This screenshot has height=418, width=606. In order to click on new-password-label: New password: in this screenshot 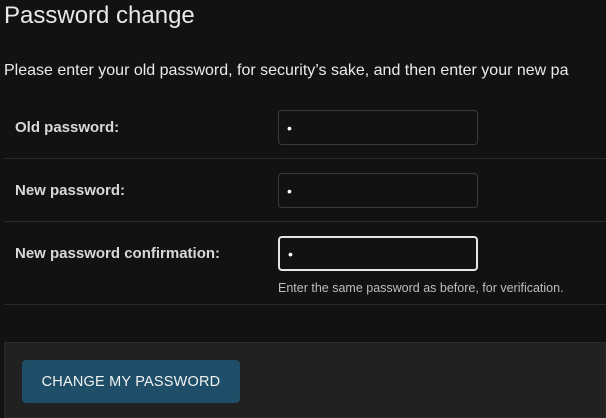, I will do `click(70, 190)`.